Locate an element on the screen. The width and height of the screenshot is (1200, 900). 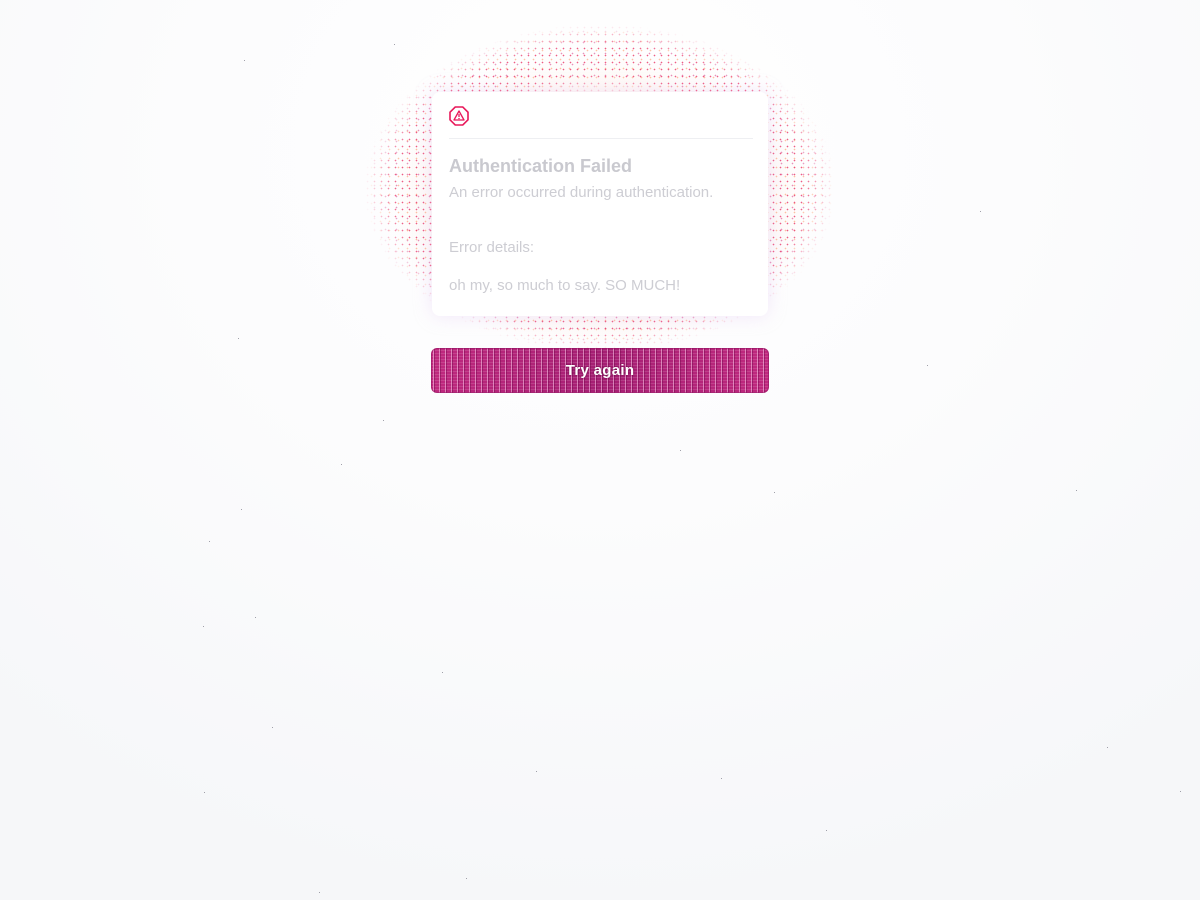
error-details-label: Error details: is located at coordinates (492, 247).